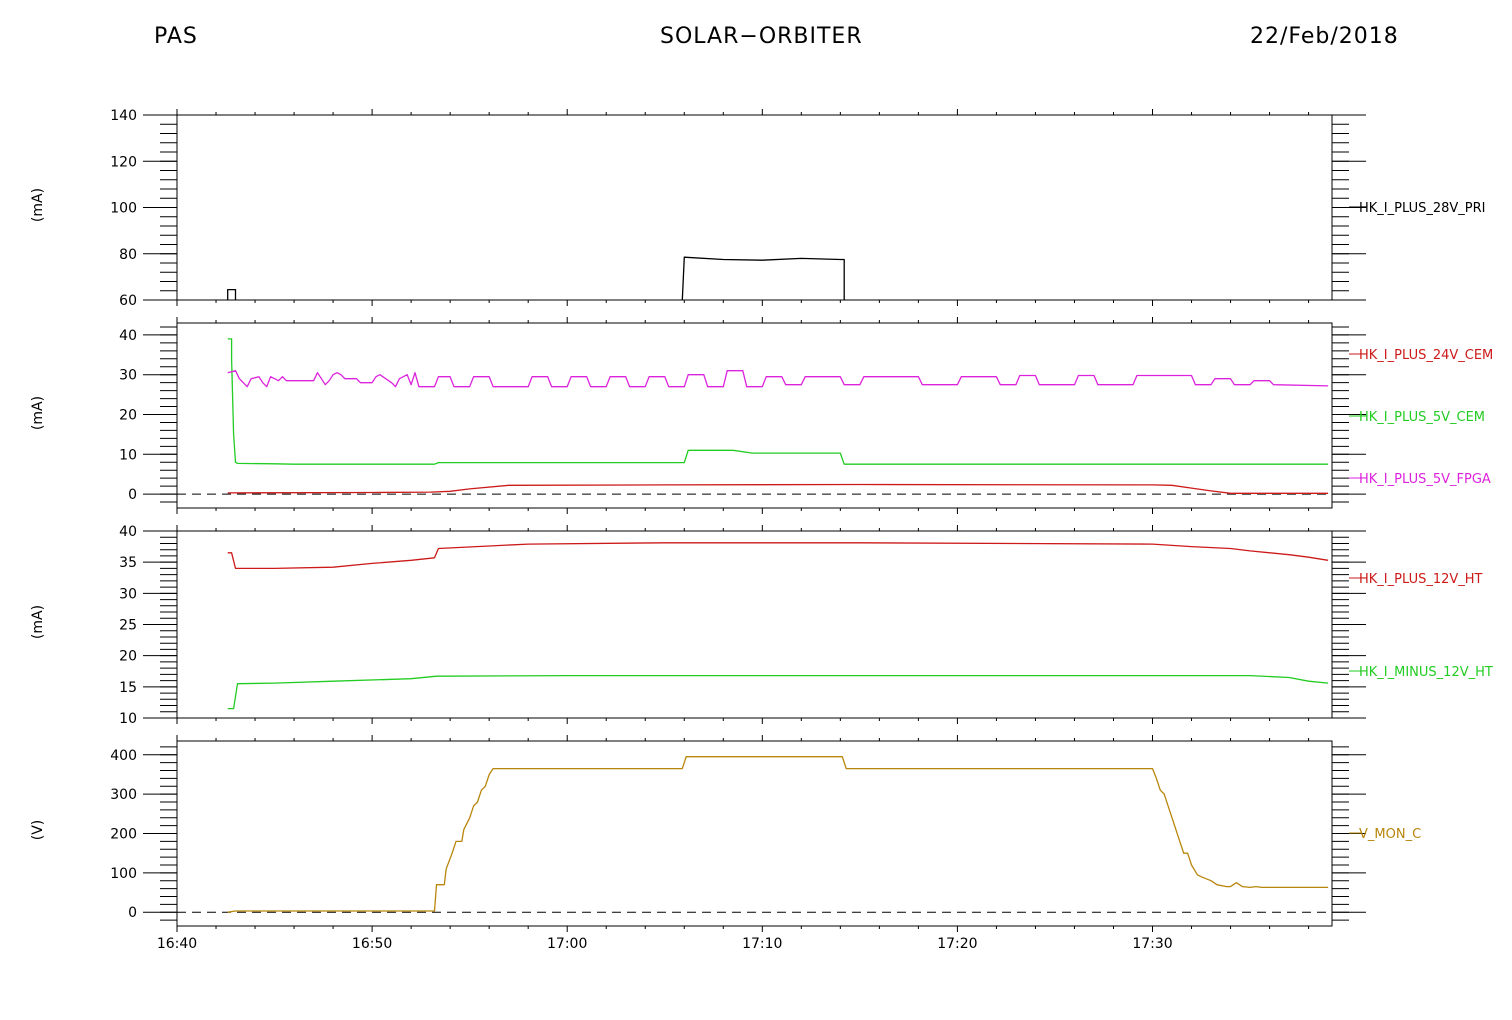  Describe the element at coordinates (128, 688) in the screenshot. I see `y-tick-label: 15` at that location.